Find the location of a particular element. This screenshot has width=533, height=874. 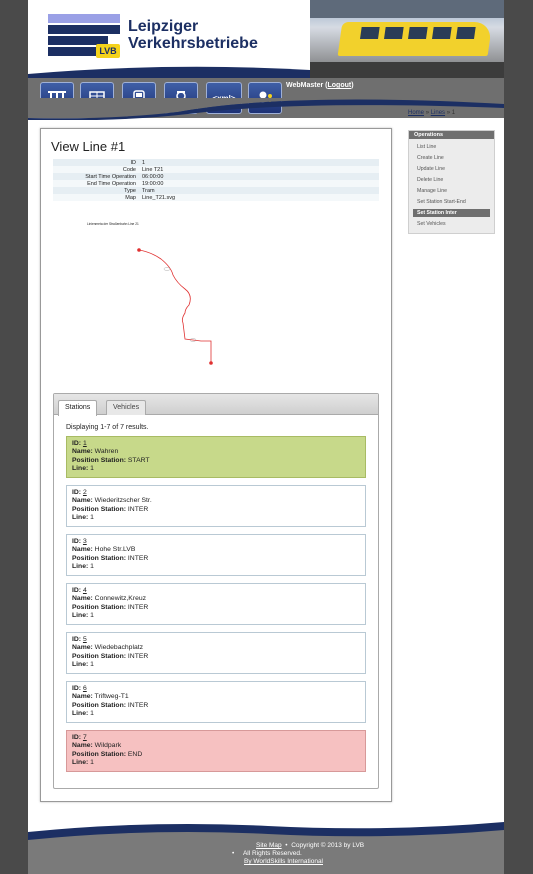

photo-rails is located at coordinates (407, 70).